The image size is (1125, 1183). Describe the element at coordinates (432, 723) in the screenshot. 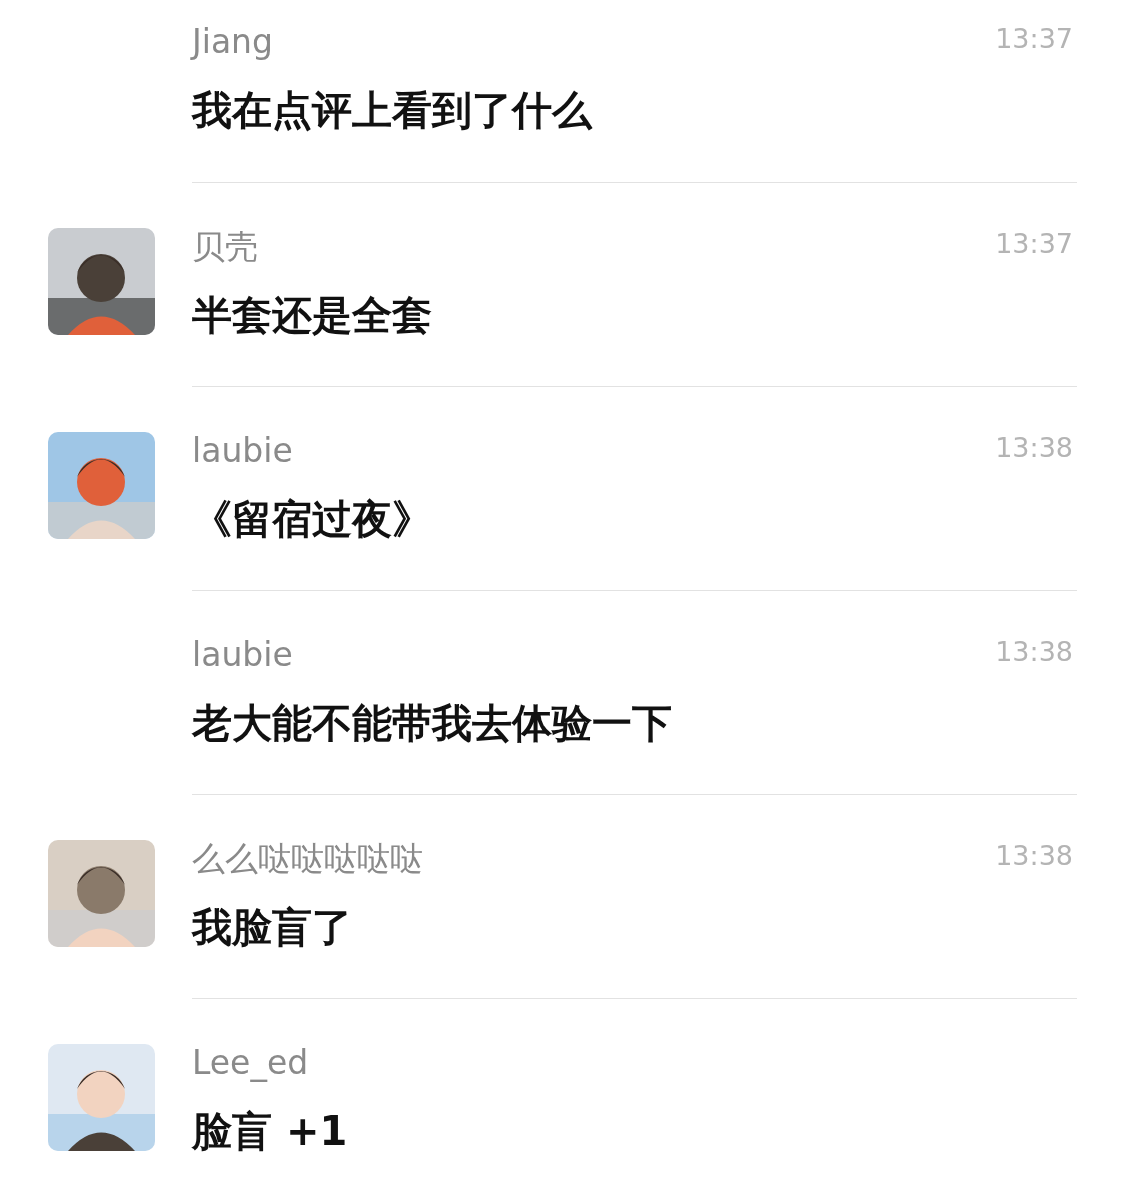

I see `message-text: 老大能不能带我去体验一下` at that location.